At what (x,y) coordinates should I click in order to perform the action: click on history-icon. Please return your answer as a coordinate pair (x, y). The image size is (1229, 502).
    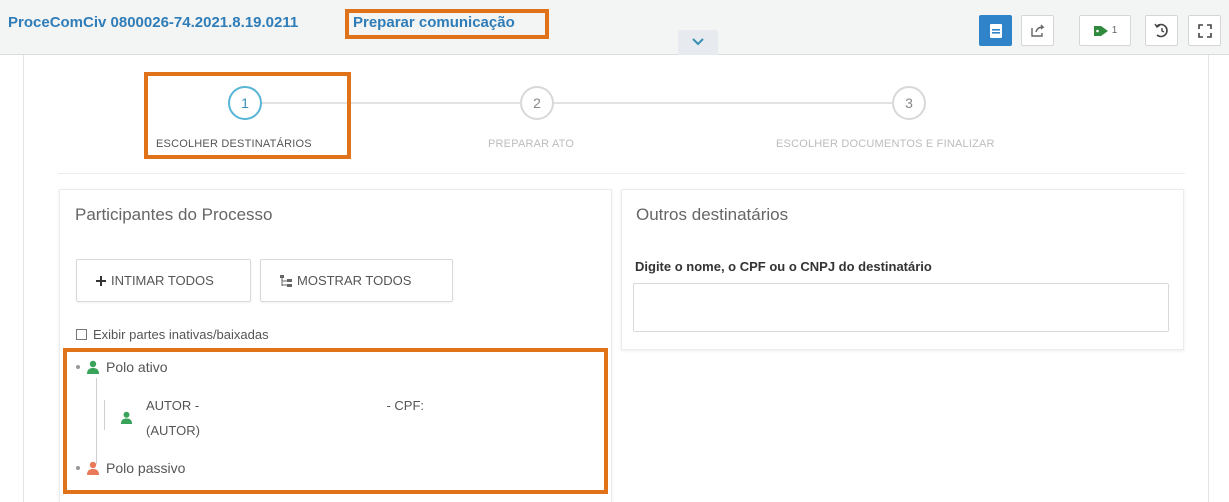
    Looking at the image, I should click on (1161, 30).